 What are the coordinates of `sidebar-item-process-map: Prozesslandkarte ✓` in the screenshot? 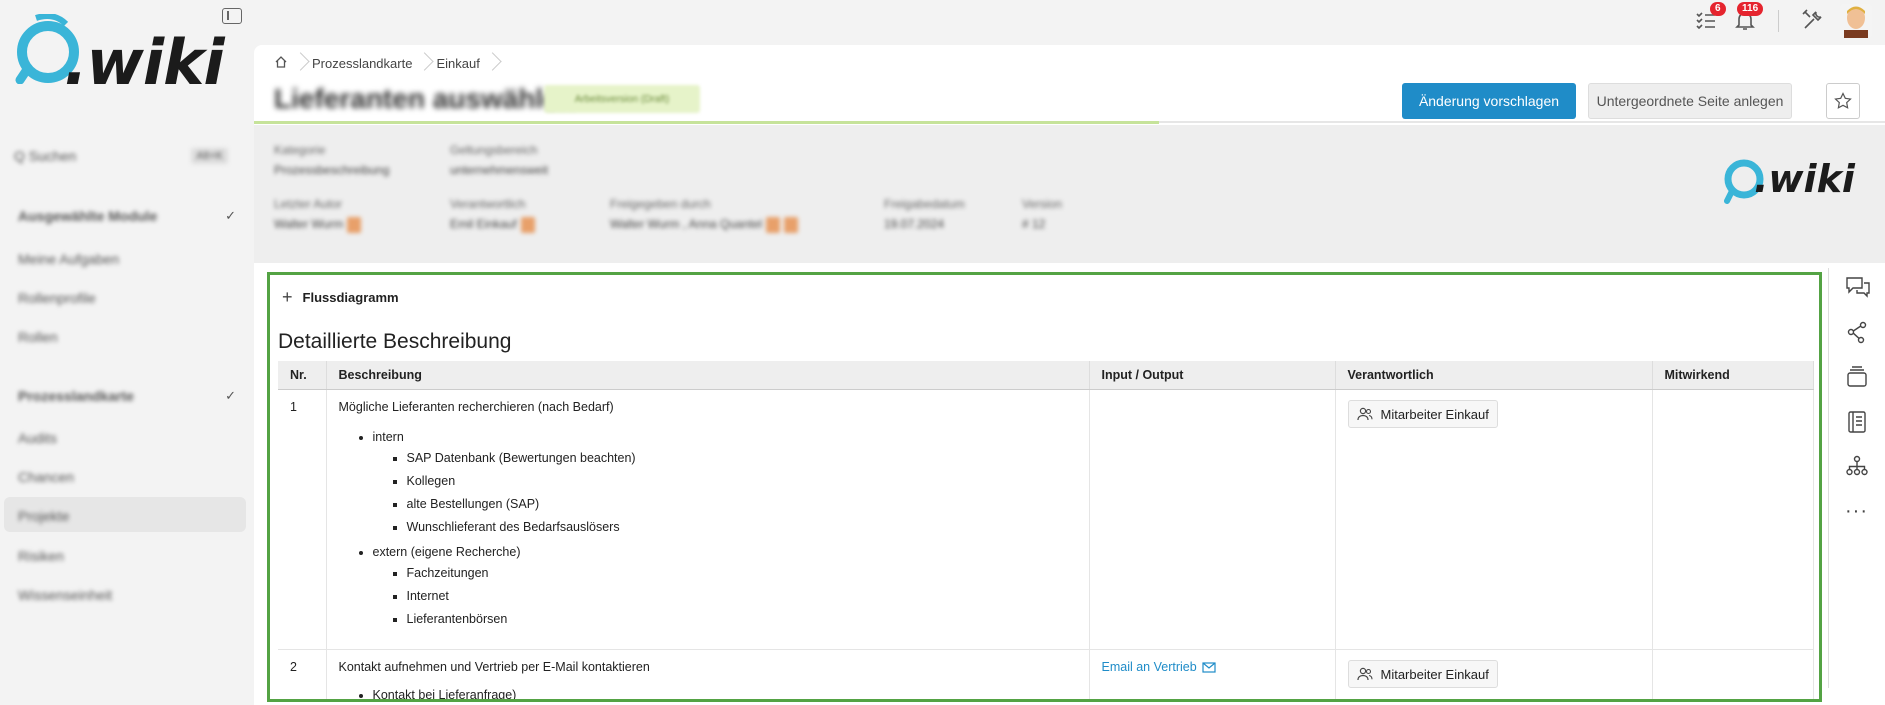 It's located at (128, 396).